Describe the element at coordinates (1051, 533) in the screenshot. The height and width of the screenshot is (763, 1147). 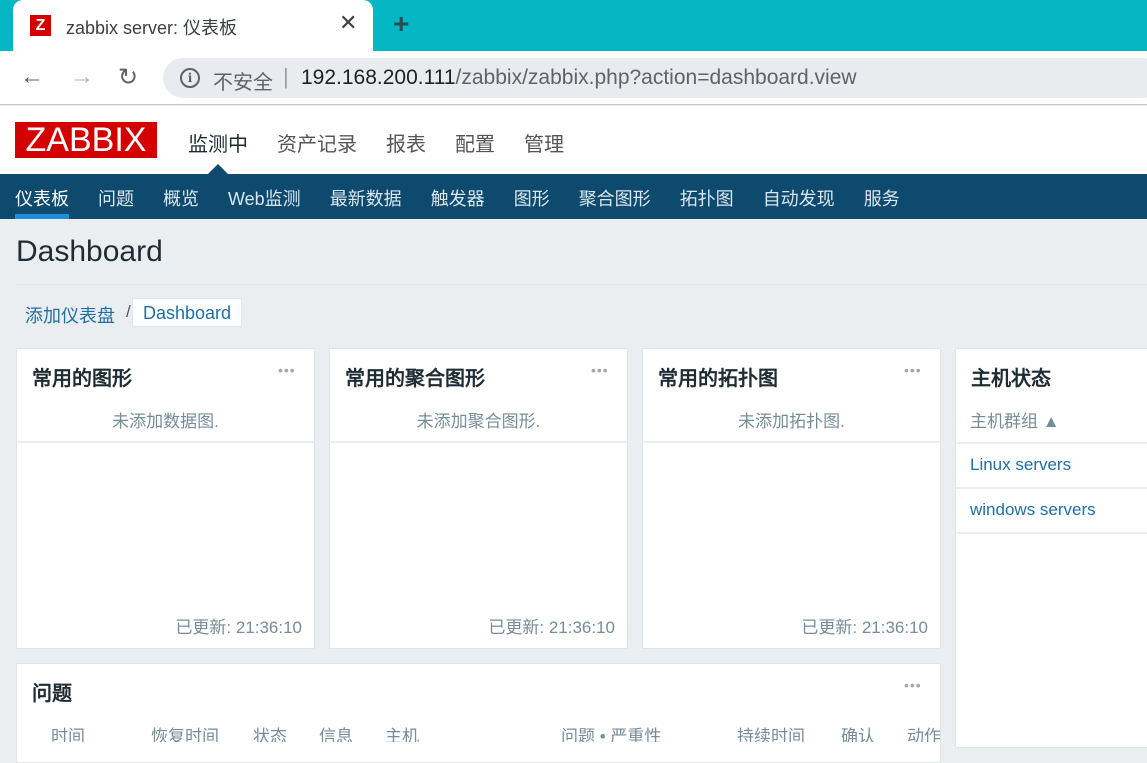
I see `host-group-row-end` at that location.